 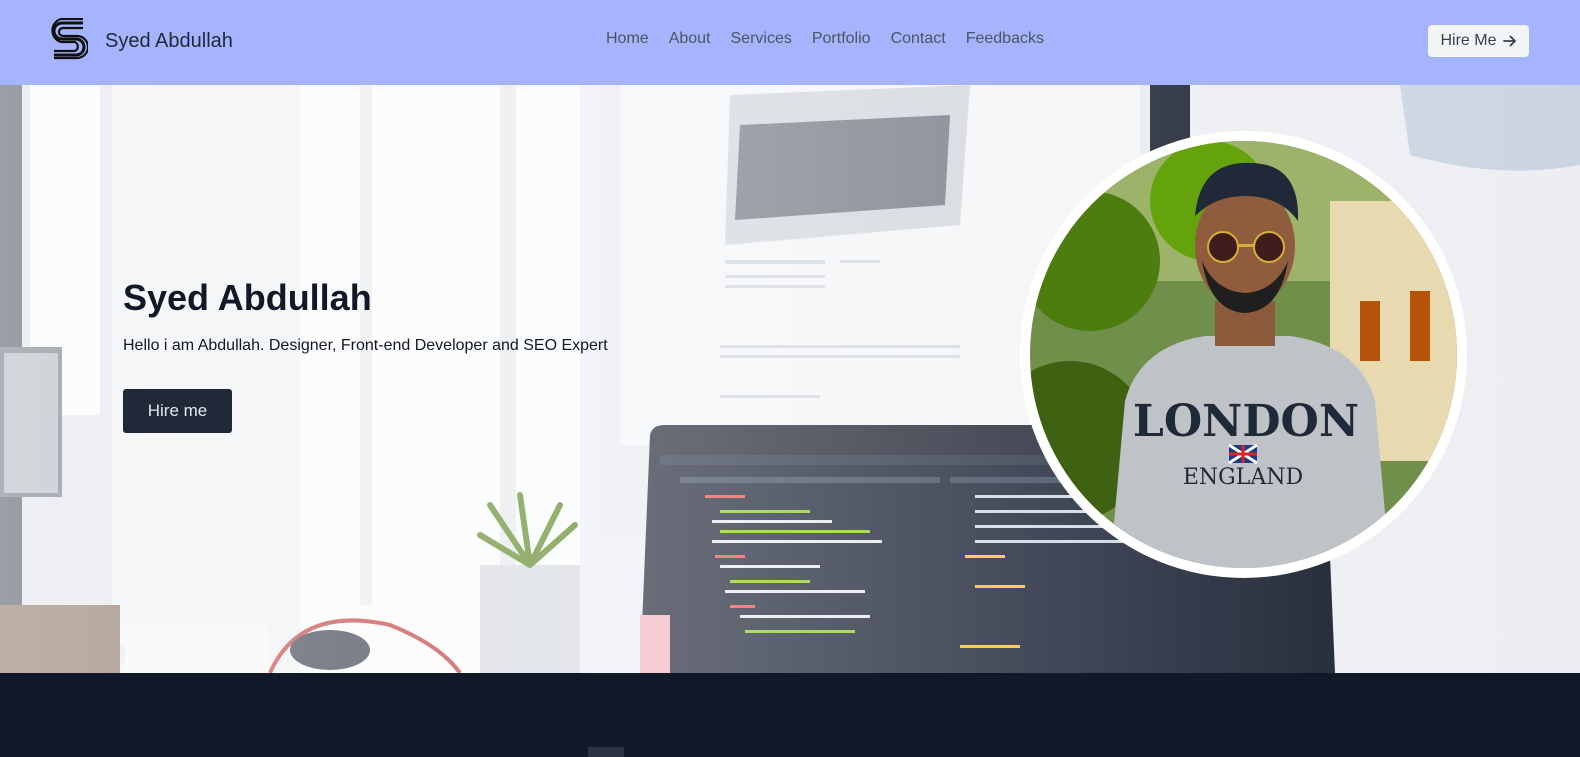 What do you see at coordinates (247, 297) in the screenshot?
I see `hero-title: Syed Abdullah` at bounding box center [247, 297].